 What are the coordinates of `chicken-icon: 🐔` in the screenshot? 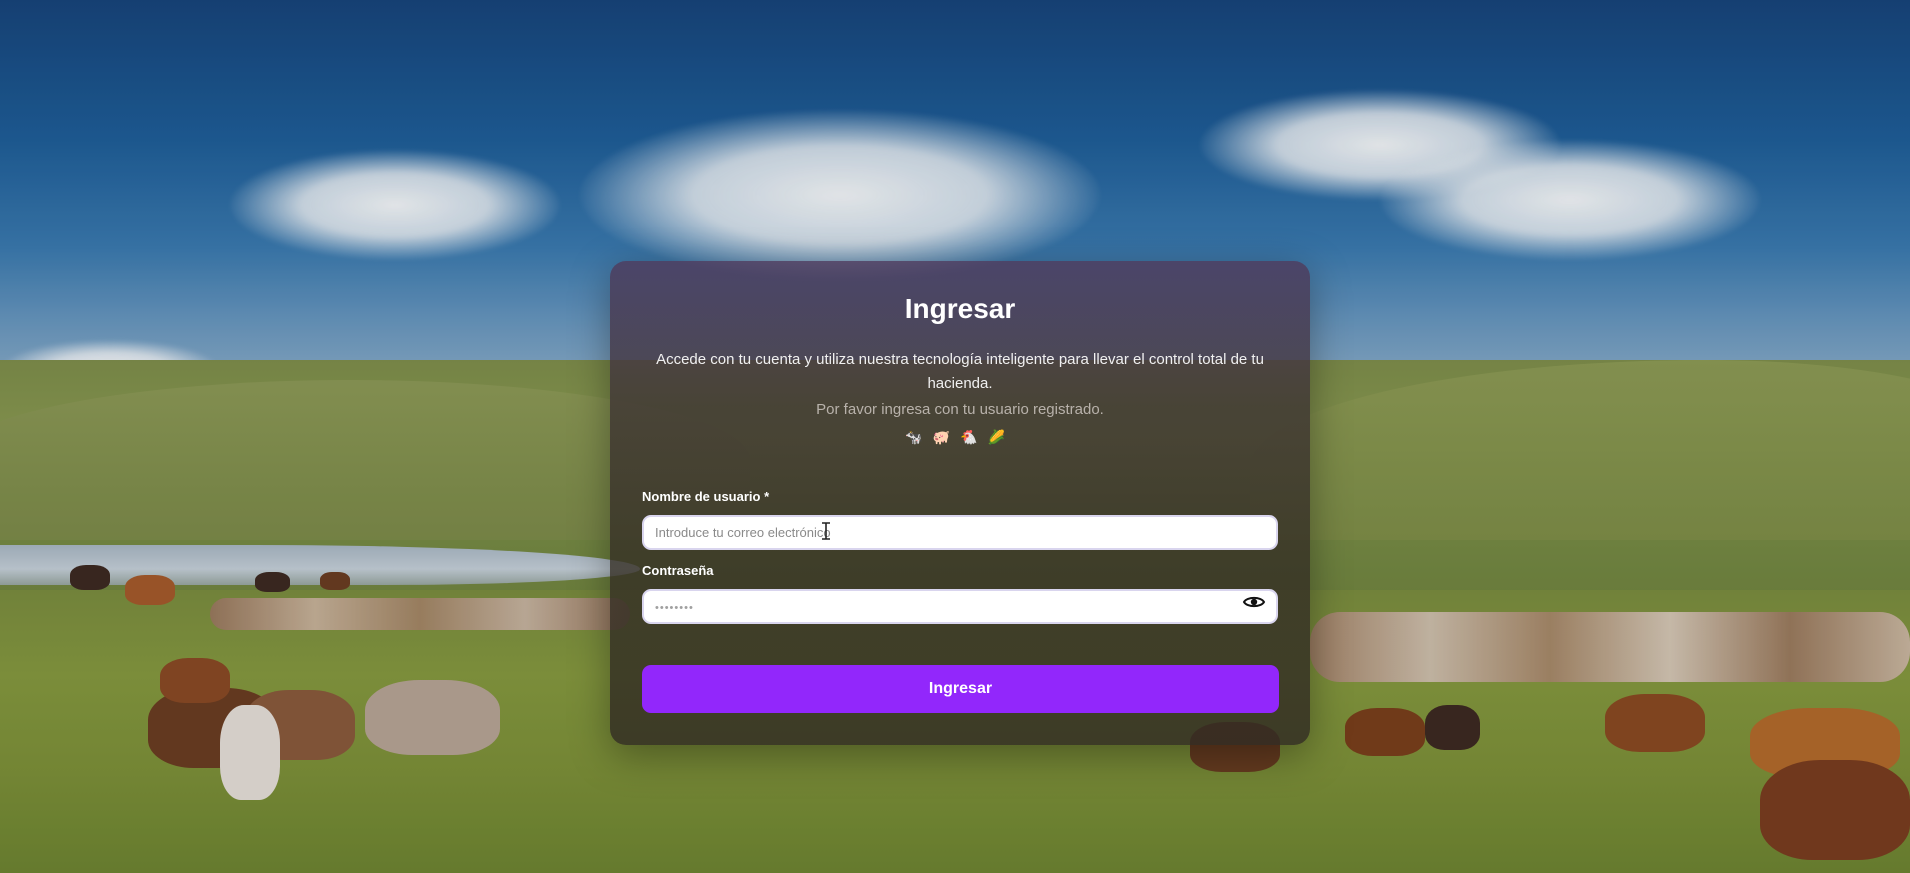 It's located at (974, 437).